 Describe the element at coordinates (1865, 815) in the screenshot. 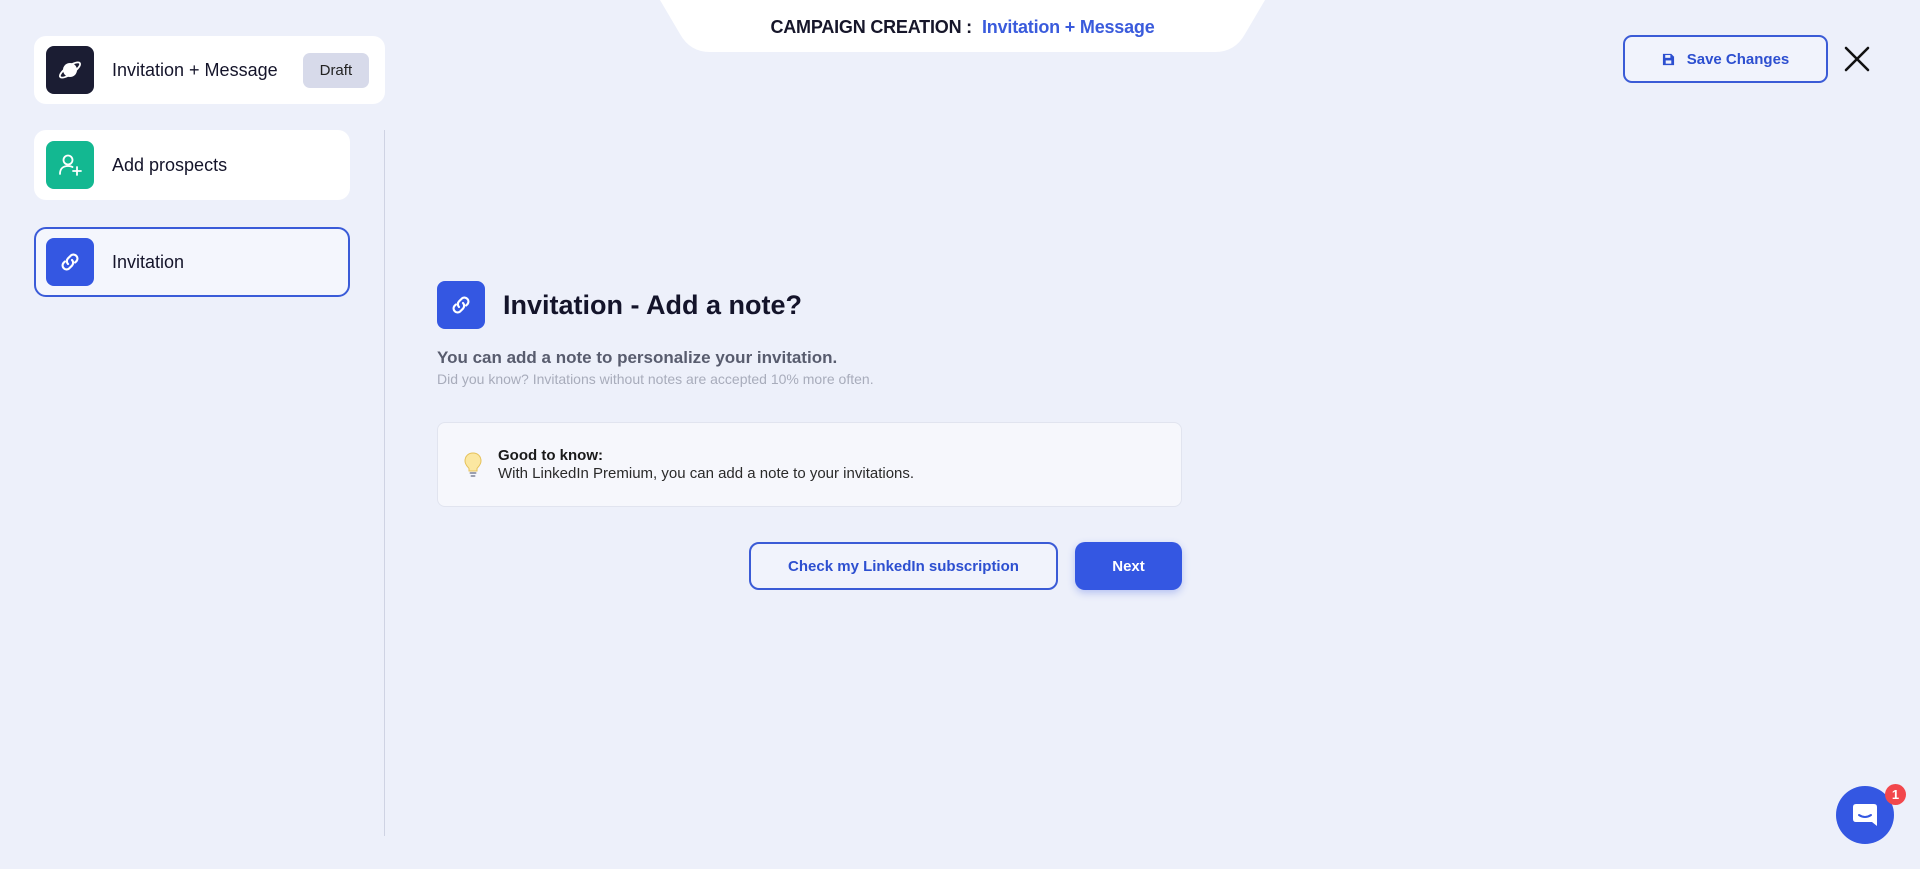

I see `chat-icon` at that location.